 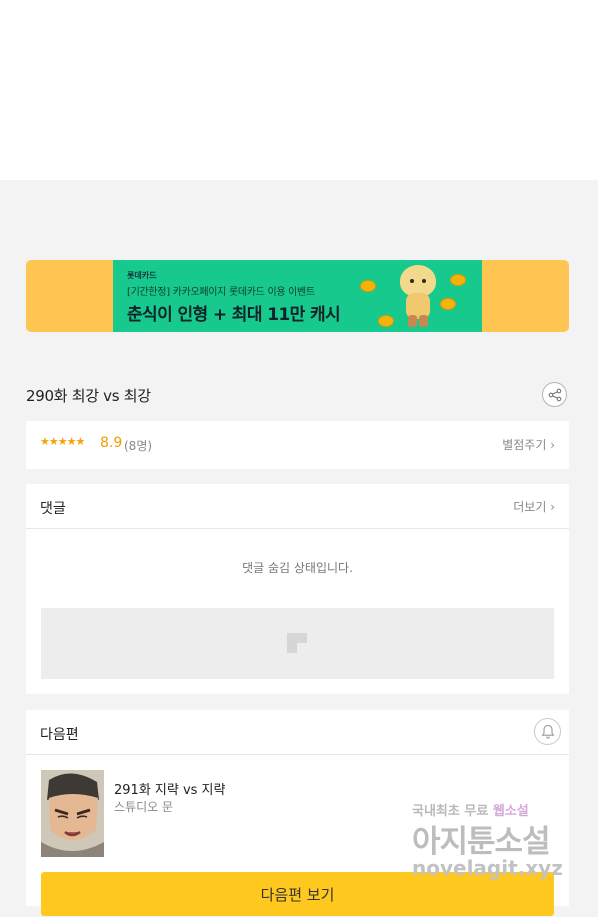 What do you see at coordinates (528, 444) in the screenshot?
I see `rate-button: 별점주기 ›` at bounding box center [528, 444].